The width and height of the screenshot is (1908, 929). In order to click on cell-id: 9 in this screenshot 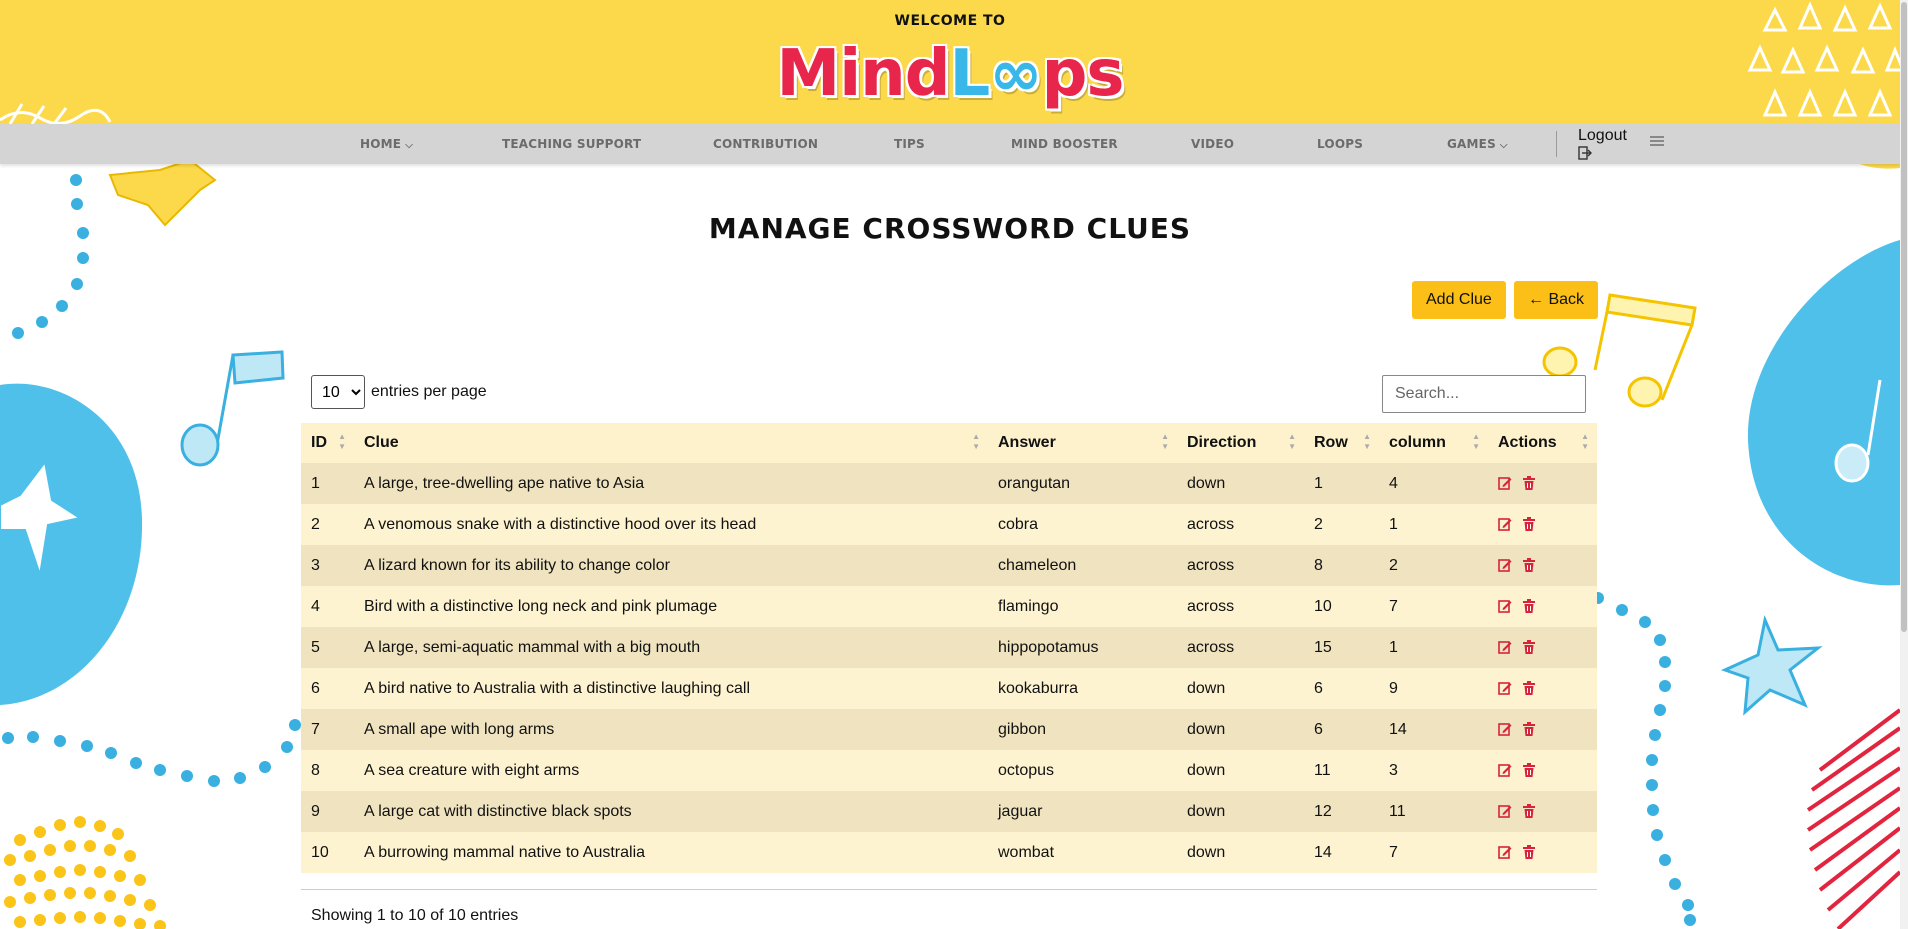, I will do `click(315, 811)`.